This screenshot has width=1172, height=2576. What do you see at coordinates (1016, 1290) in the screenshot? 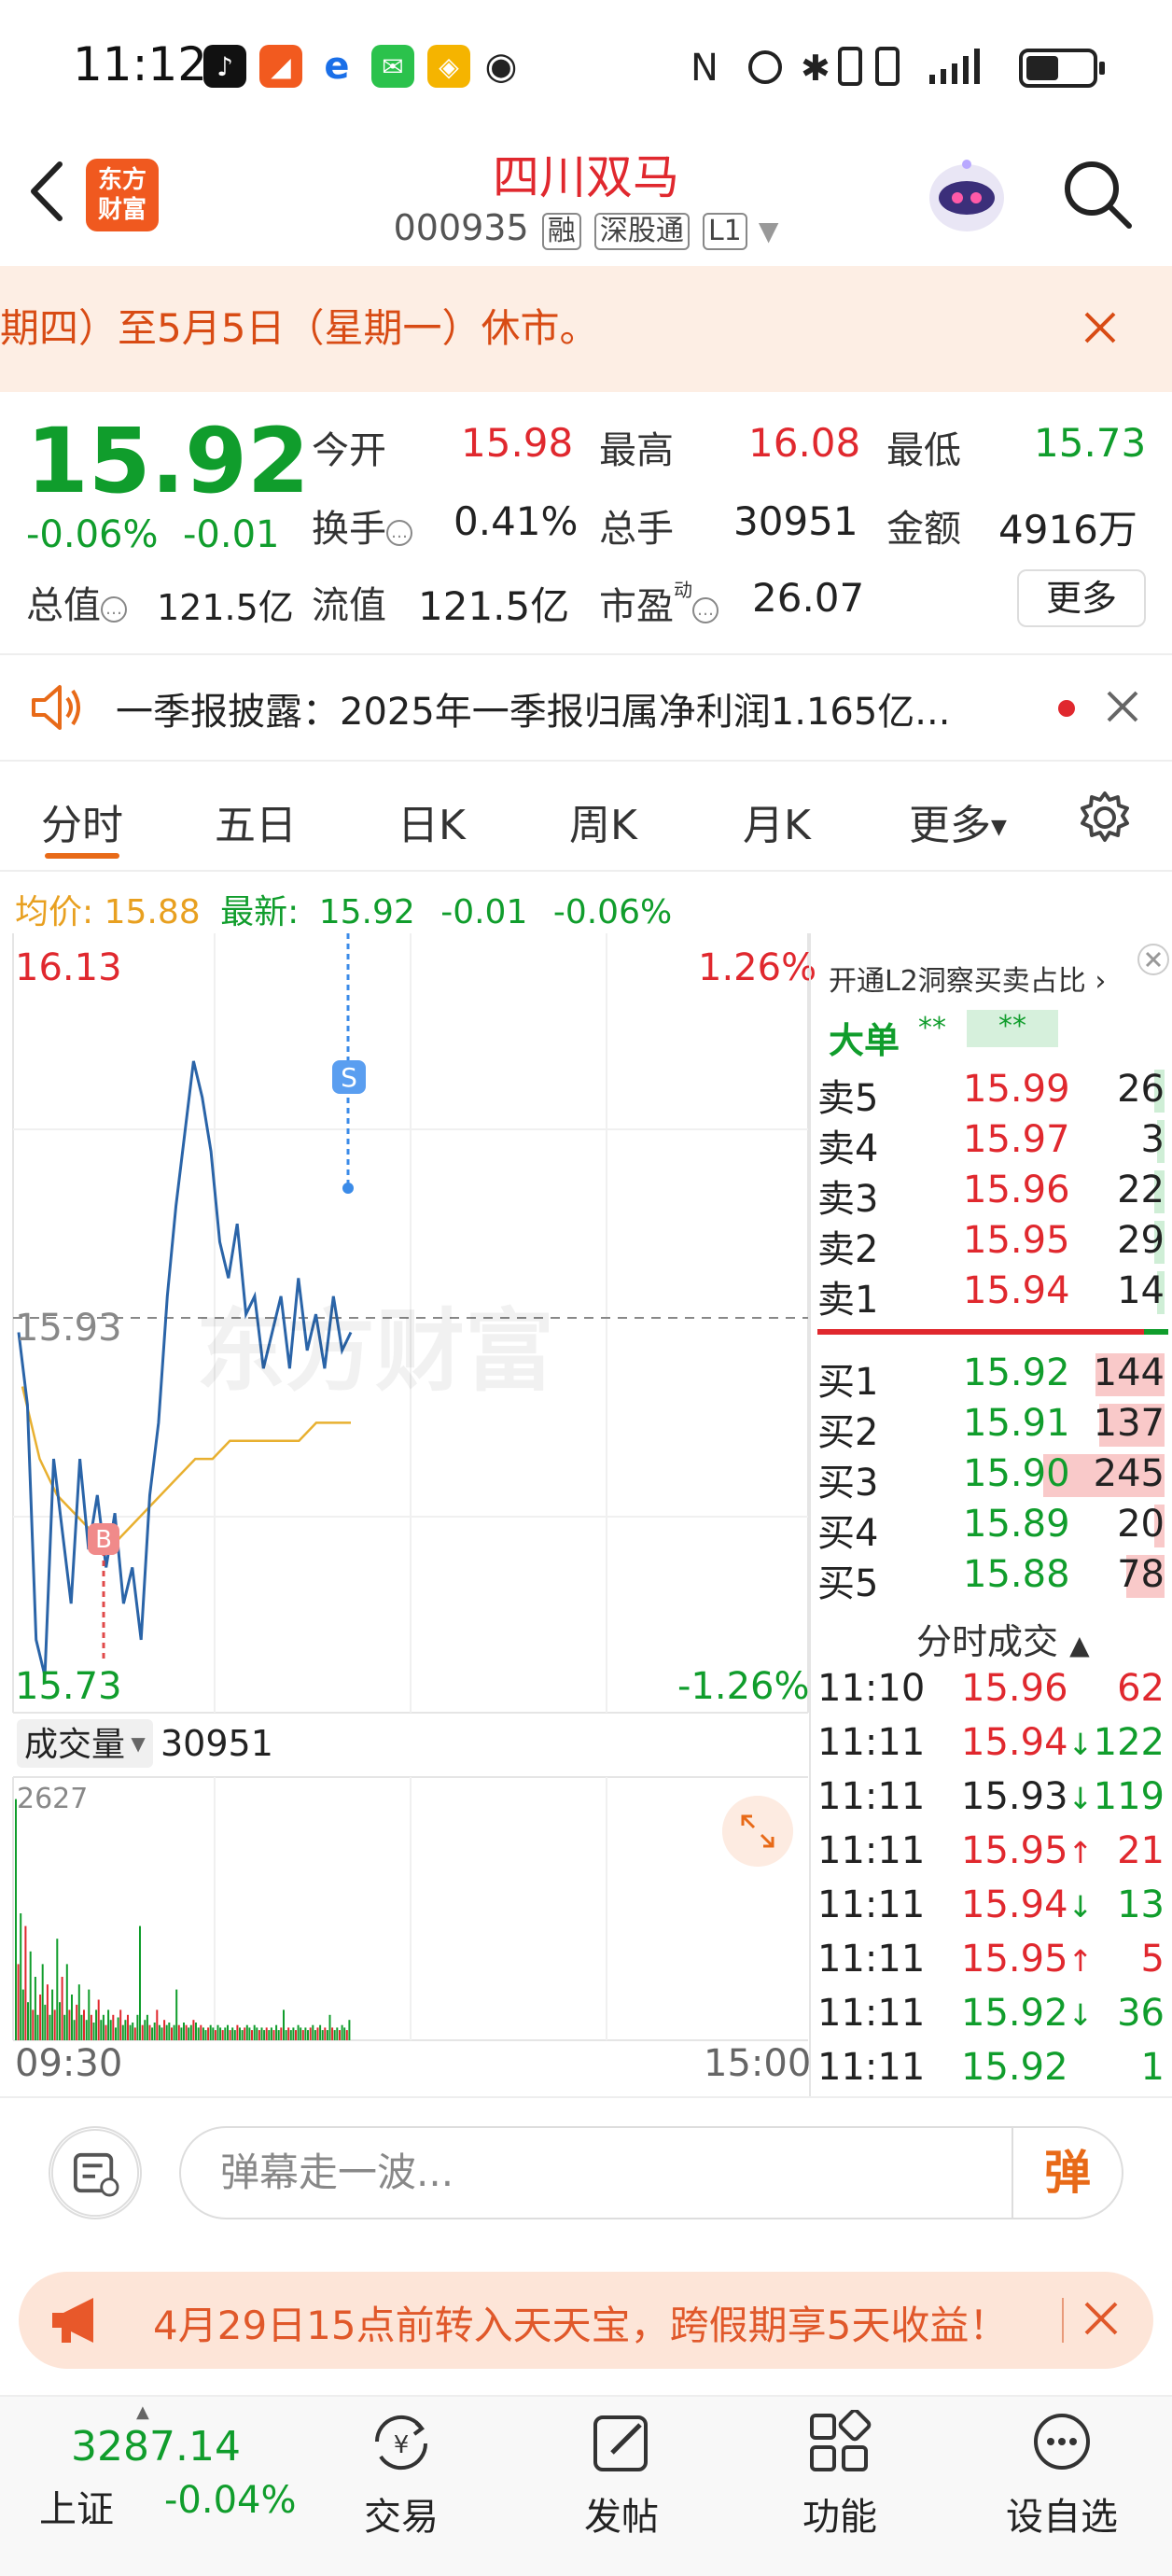
I see `level-price: 15.94` at bounding box center [1016, 1290].